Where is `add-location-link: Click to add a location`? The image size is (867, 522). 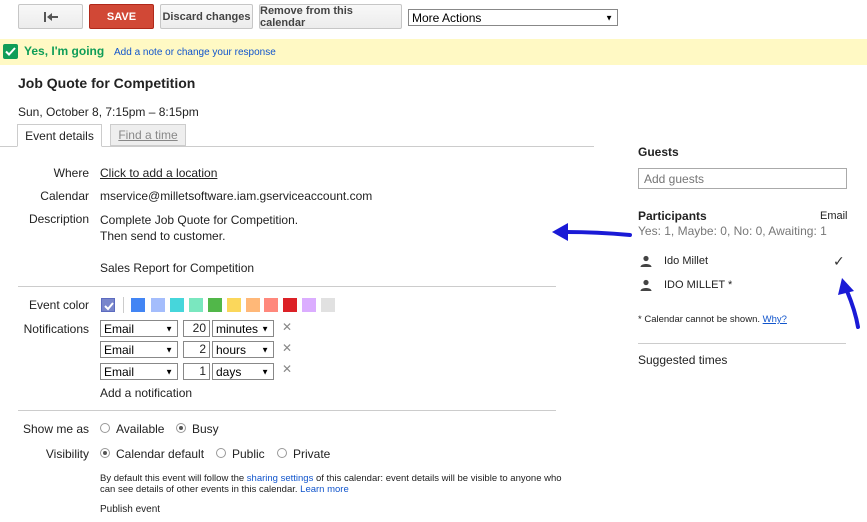
add-location-link: Click to add a location is located at coordinates (158, 173).